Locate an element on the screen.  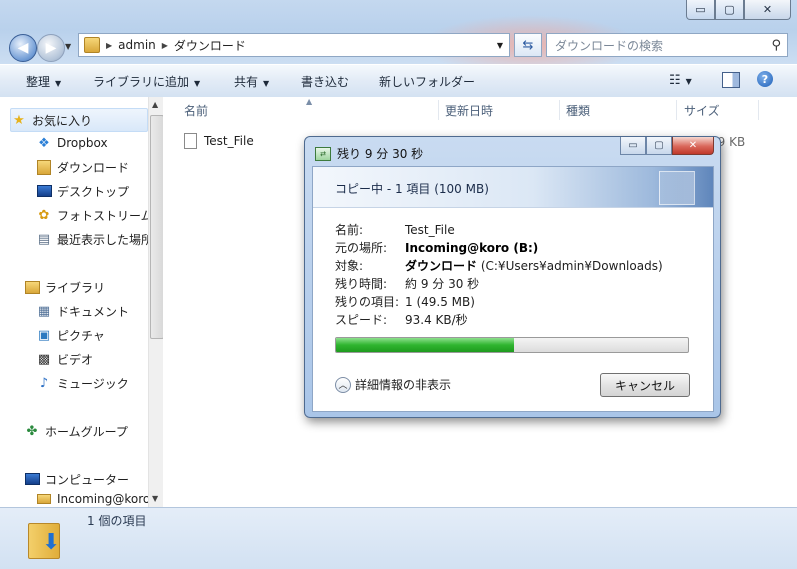
add-to-library-button: ライブラリに追加 ▼ is located at coordinates (146, 81).